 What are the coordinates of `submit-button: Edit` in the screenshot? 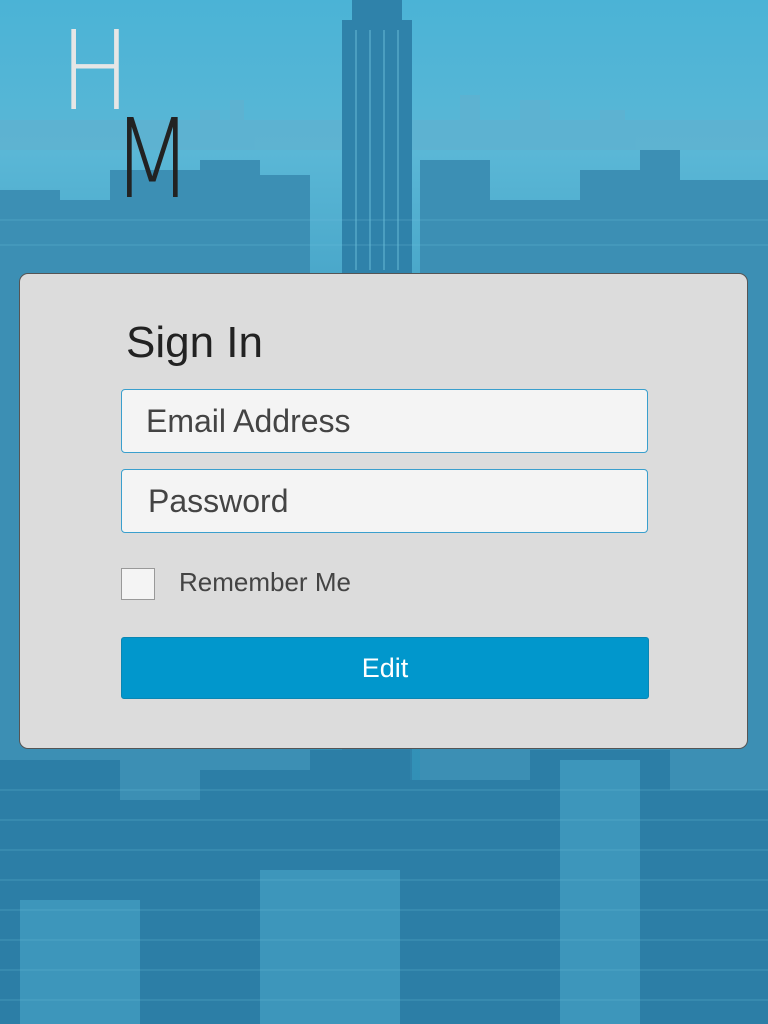 It's located at (385, 668).